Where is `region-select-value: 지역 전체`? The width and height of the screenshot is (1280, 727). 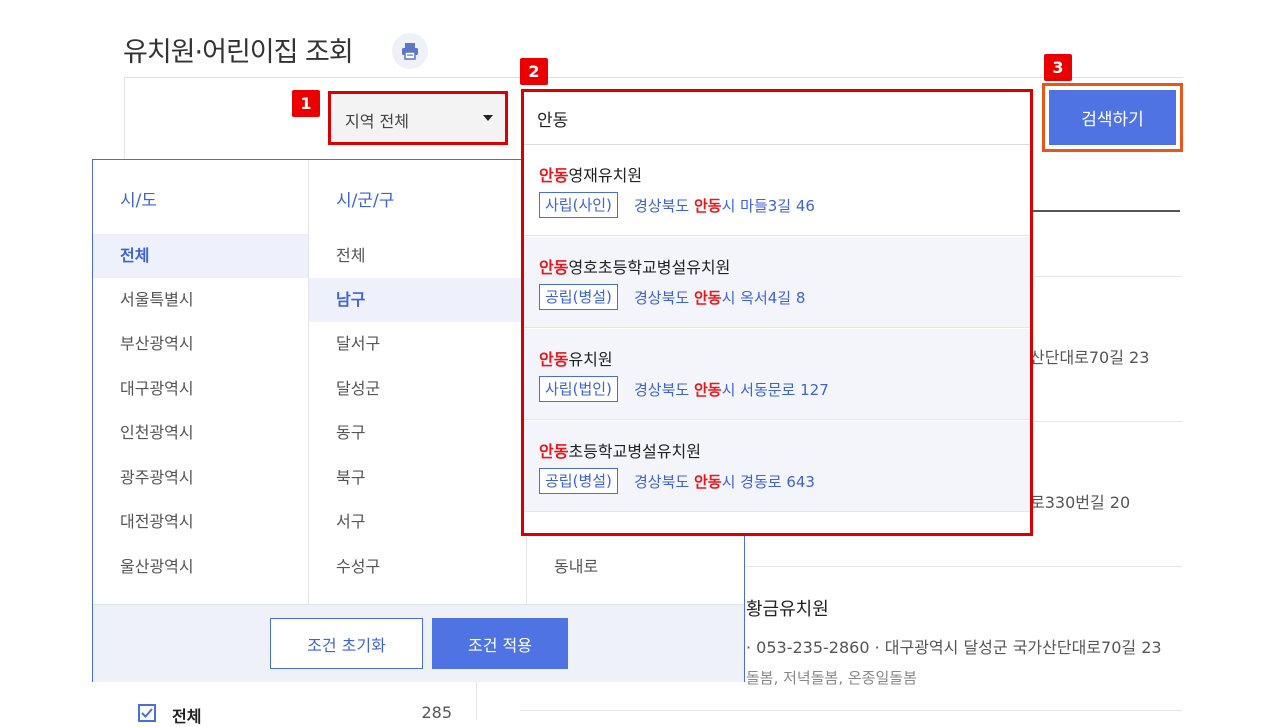 region-select-value: 지역 전체 is located at coordinates (377, 121).